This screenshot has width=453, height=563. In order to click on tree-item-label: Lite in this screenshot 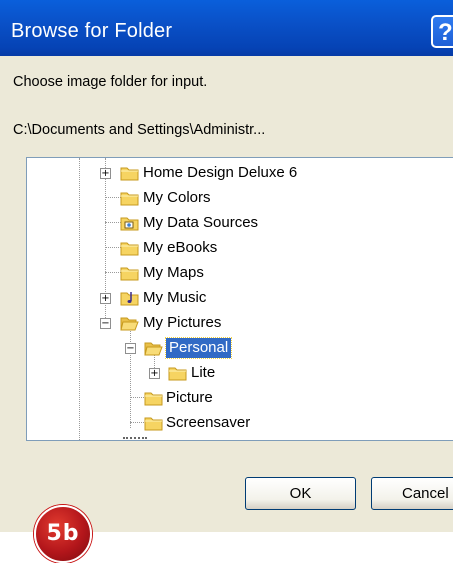, I will do `click(203, 372)`.